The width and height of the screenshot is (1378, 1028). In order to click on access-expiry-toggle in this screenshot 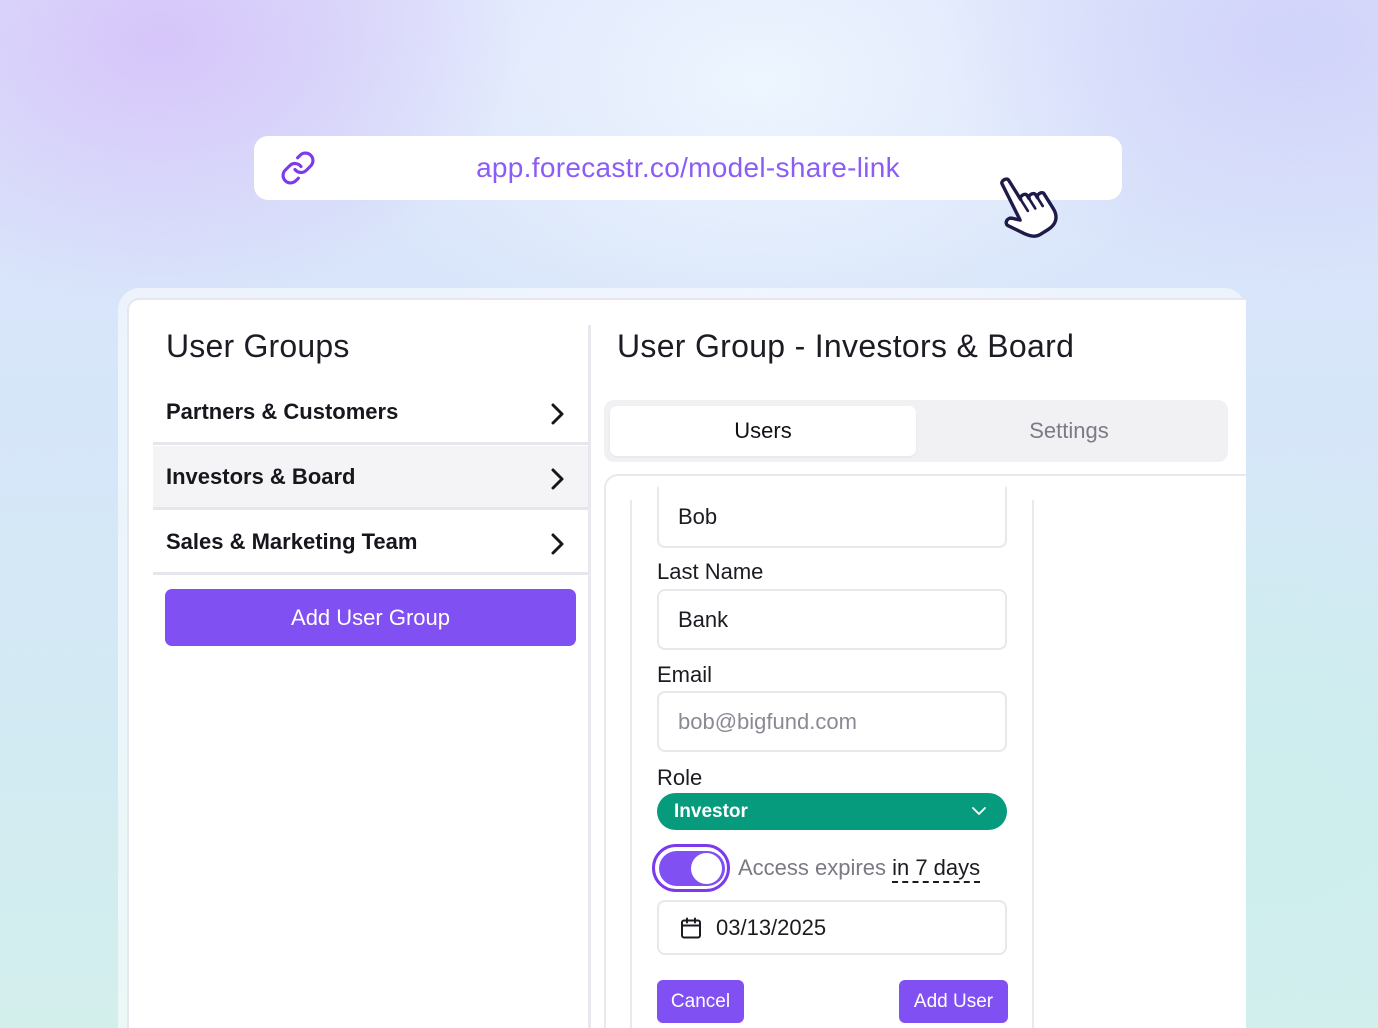, I will do `click(692, 868)`.